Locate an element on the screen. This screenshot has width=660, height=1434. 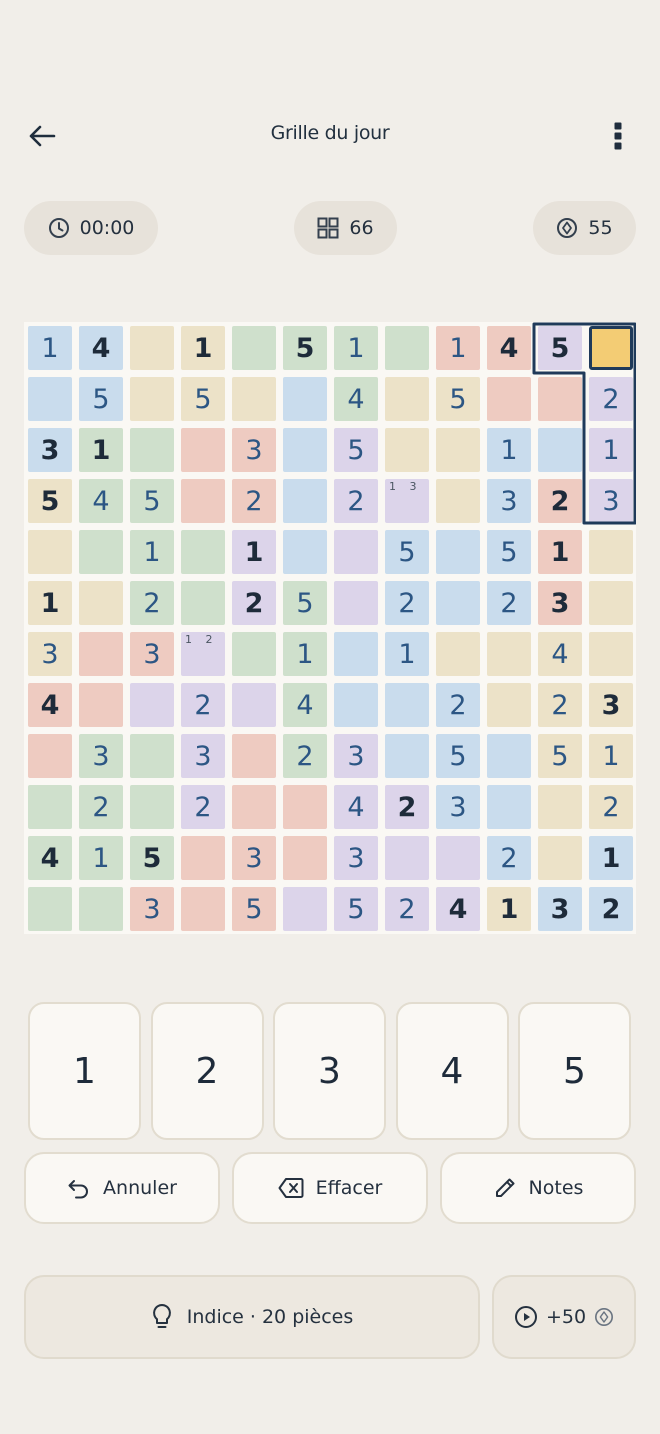
grid-cell-r11-c12: 1 is located at coordinates (611, 858).